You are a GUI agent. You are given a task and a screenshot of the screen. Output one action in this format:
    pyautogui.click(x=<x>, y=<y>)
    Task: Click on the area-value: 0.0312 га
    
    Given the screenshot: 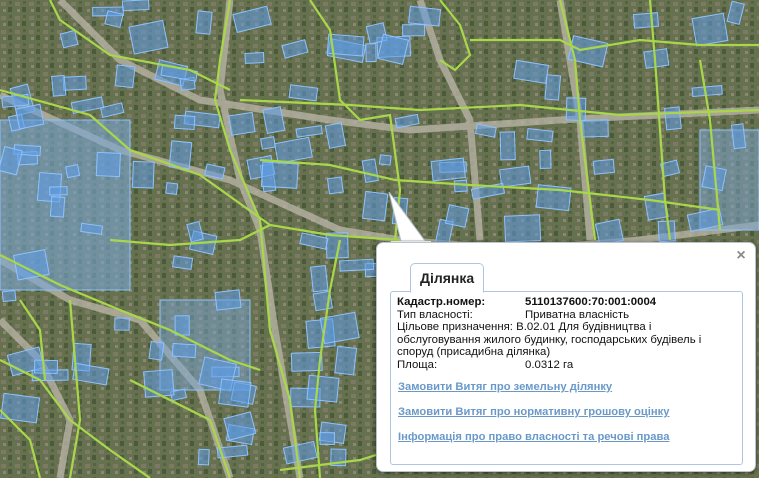 What is the action you would take?
    pyautogui.click(x=549, y=364)
    